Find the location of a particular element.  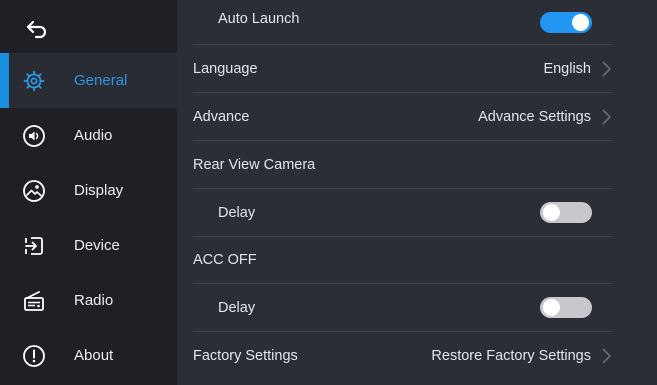

sidebar-item-device: Device is located at coordinates (88, 245).